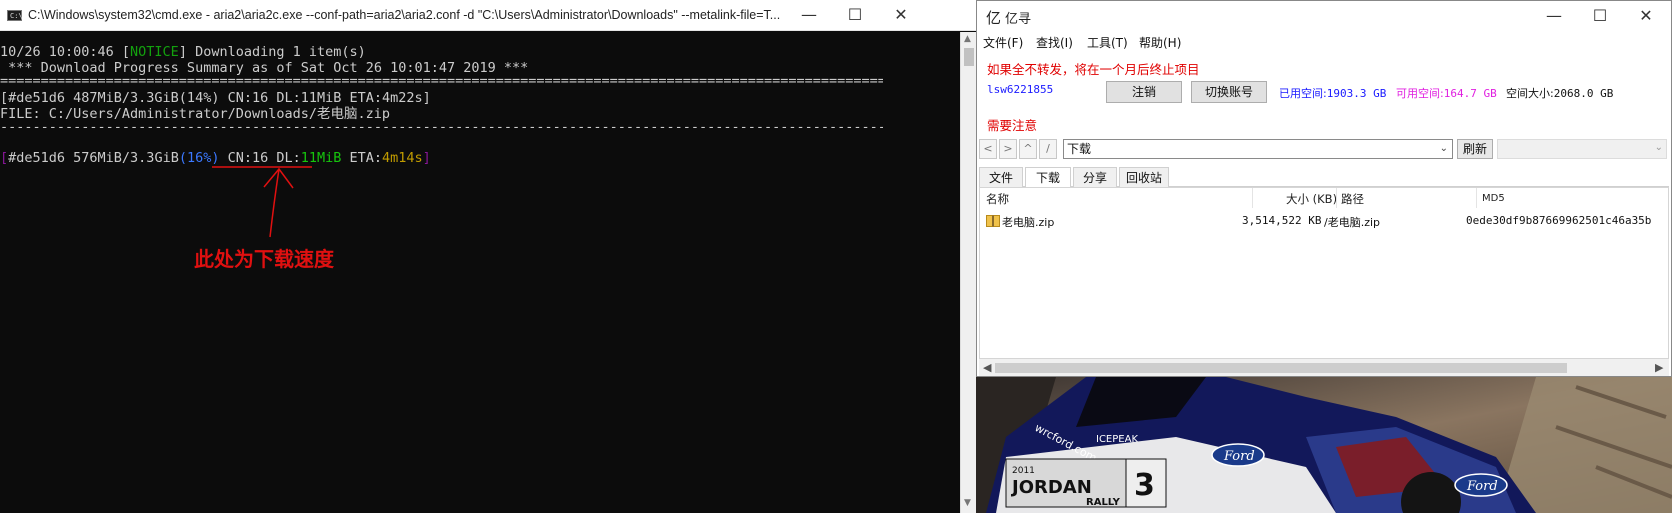 The height and width of the screenshot is (513, 1672). I want to click on sponsor-text: ICEPEAK, so click(1117, 439).